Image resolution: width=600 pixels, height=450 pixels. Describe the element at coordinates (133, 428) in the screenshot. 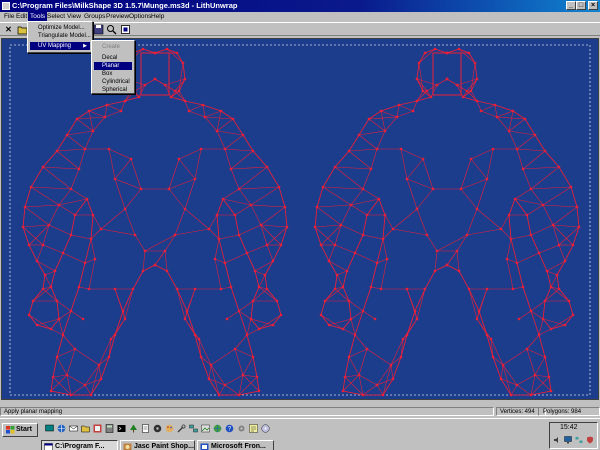

I see `tree-icon` at that location.